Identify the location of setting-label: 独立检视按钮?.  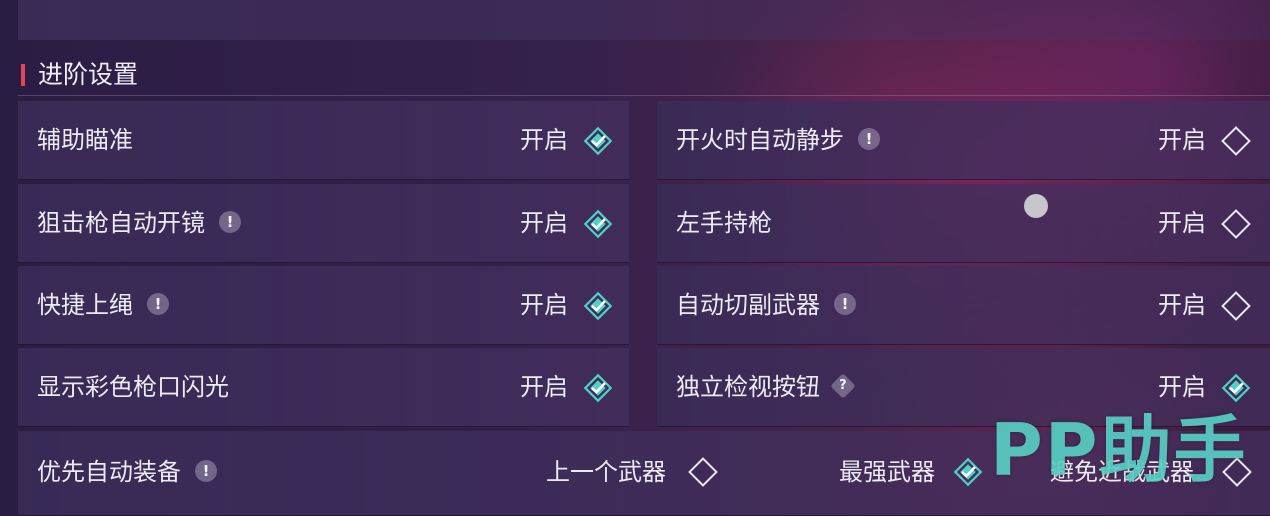
(766, 387).